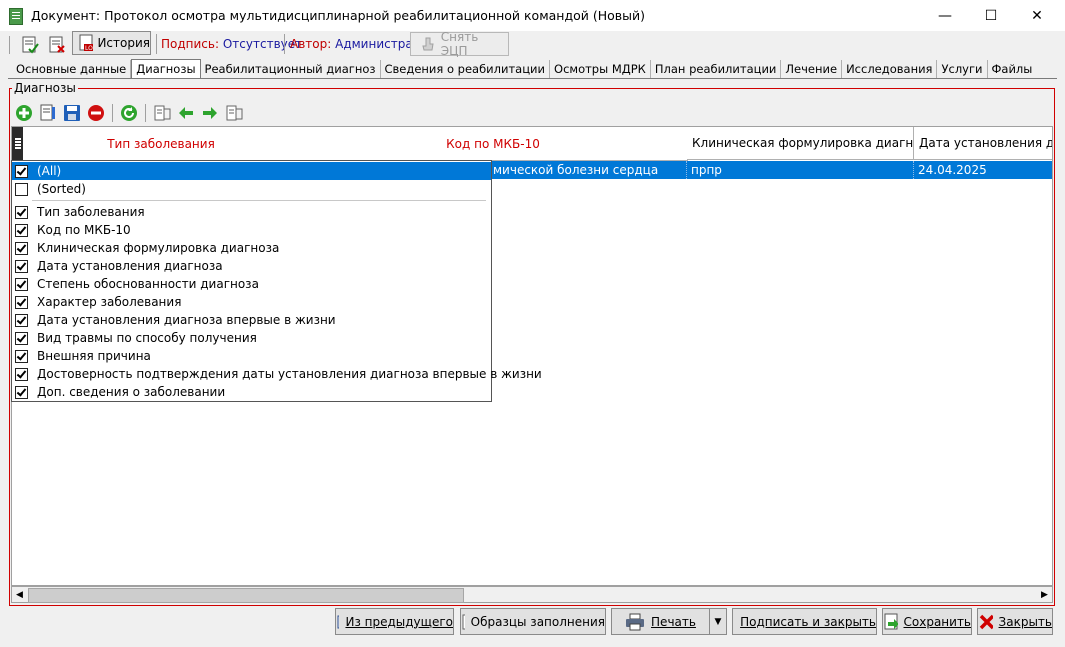 The height and width of the screenshot is (647, 1065). Describe the element at coordinates (251, 302) in the screenshot. I see `chooser-item: Характер заболевания` at that location.